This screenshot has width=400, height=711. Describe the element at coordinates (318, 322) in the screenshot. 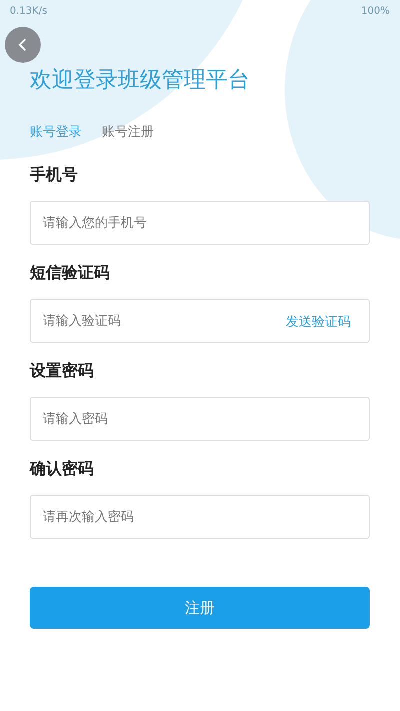

I see `send-code-link: 发送验证码` at that location.